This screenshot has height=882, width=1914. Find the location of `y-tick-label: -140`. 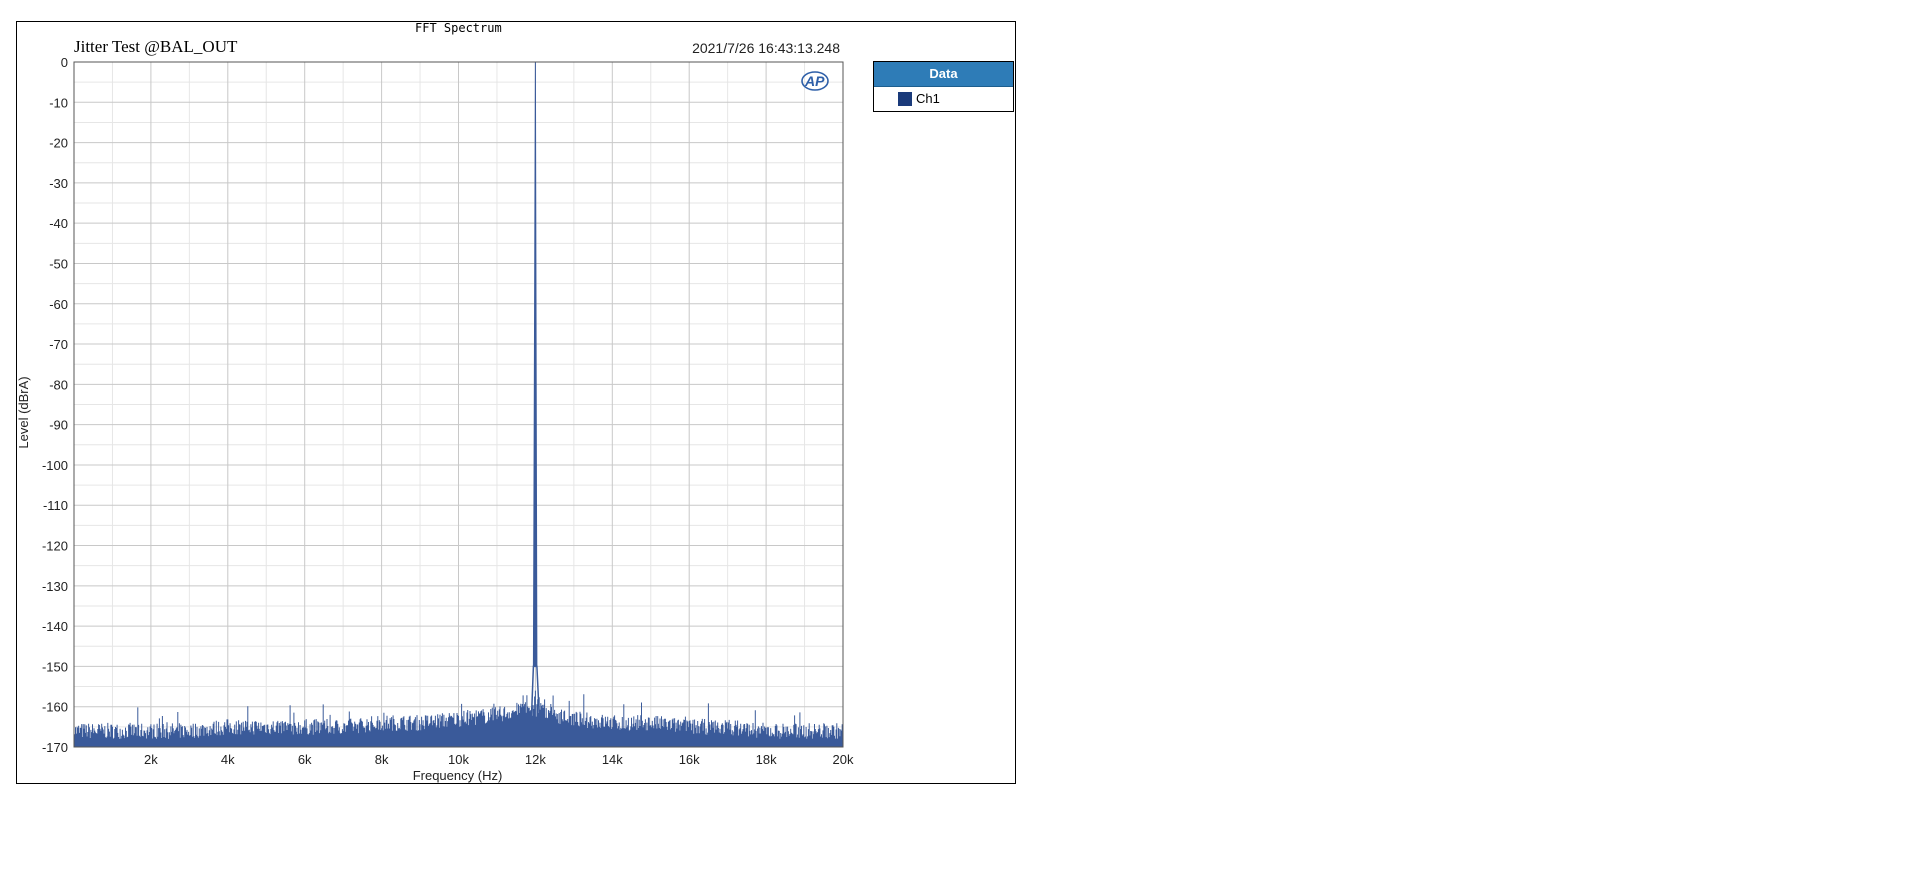

y-tick-label: -140 is located at coordinates (55, 626).